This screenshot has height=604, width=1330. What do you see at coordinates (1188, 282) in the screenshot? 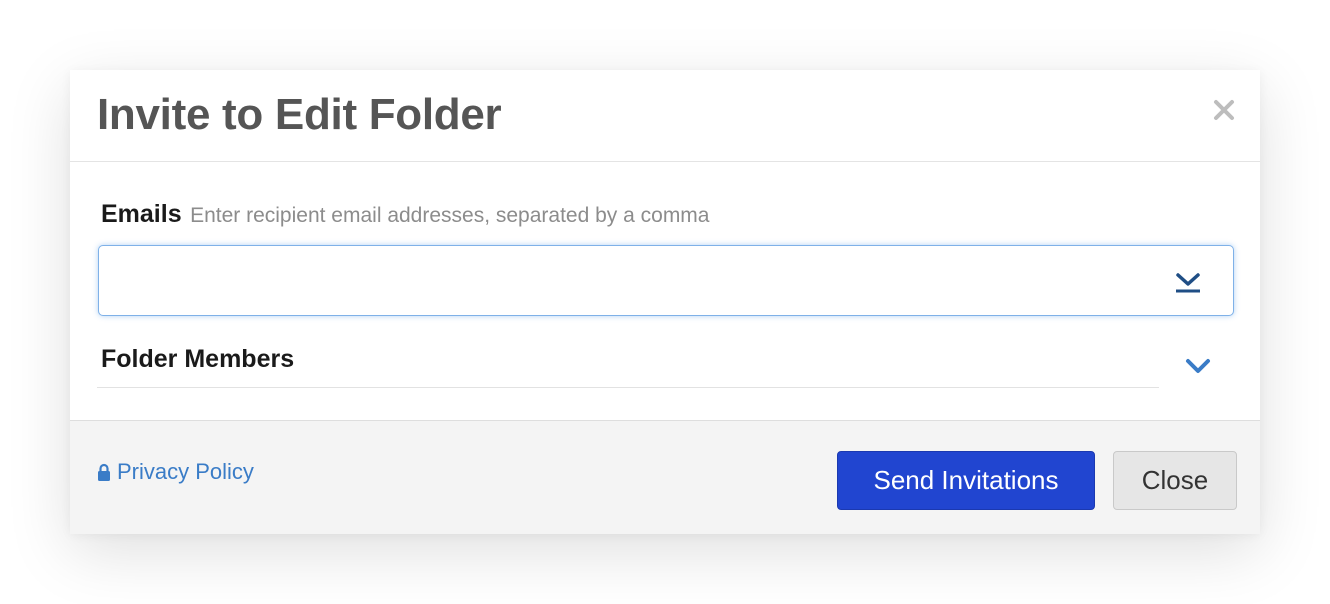
I see `chevron-down-underline-icon` at bounding box center [1188, 282].